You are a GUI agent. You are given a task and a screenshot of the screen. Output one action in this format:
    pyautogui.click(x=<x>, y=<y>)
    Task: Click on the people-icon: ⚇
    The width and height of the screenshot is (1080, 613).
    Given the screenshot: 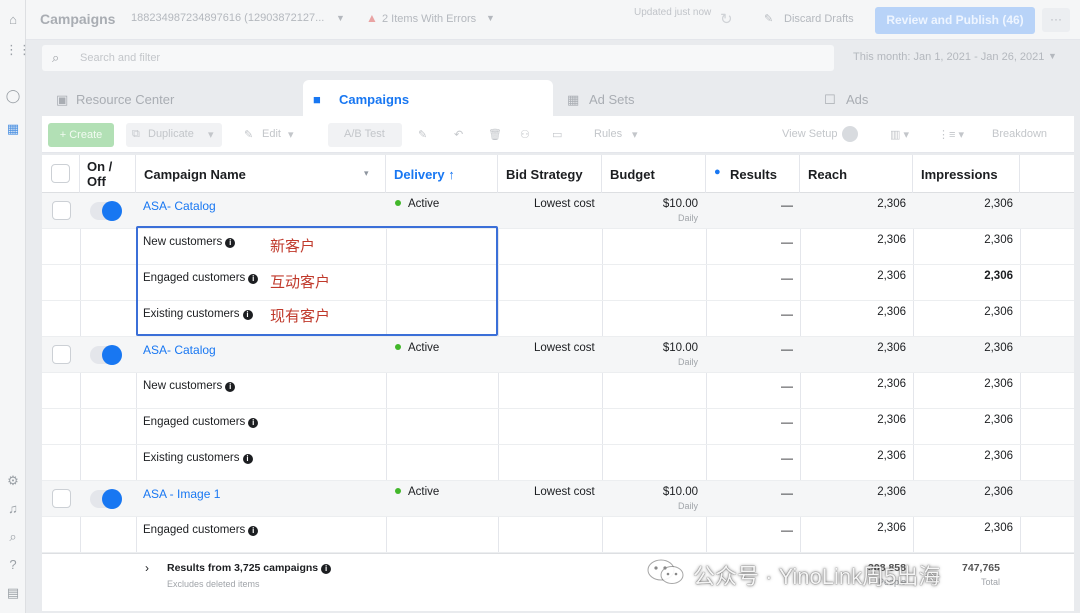 What is the action you would take?
    pyautogui.click(x=525, y=134)
    